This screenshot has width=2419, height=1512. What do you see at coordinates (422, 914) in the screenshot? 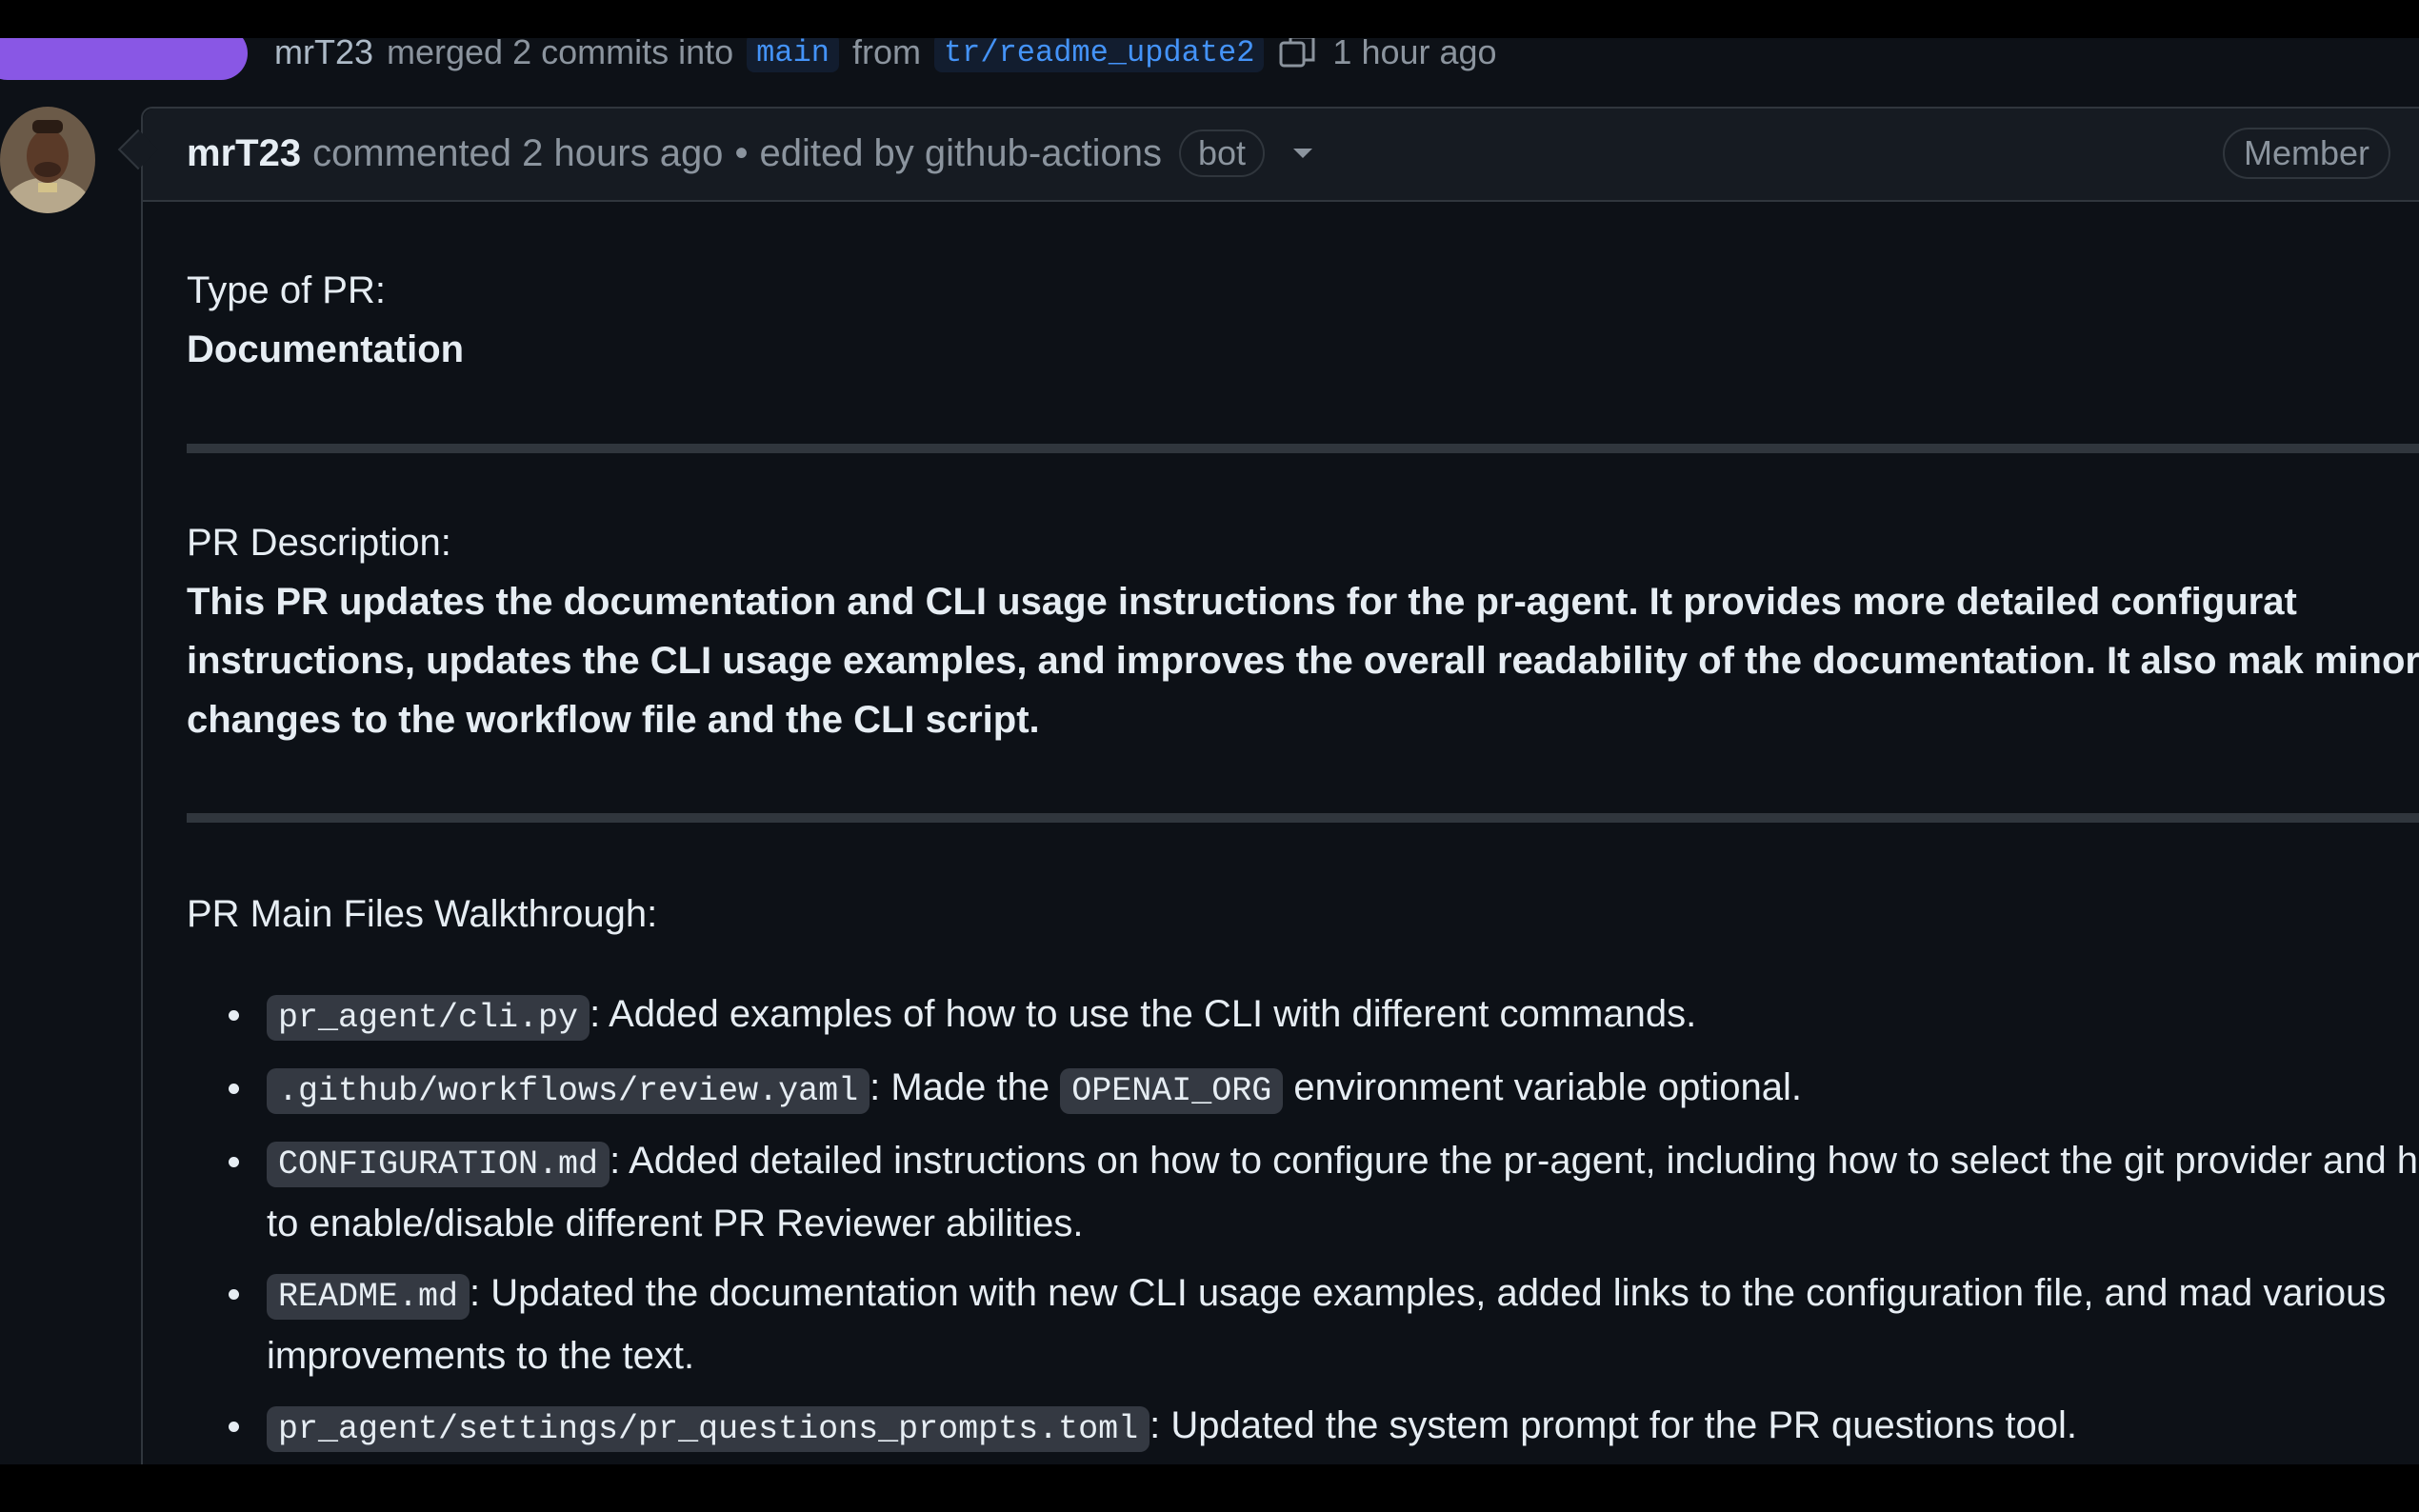
I see `walkthrough-label: PR Main Files Walkthrough:` at bounding box center [422, 914].